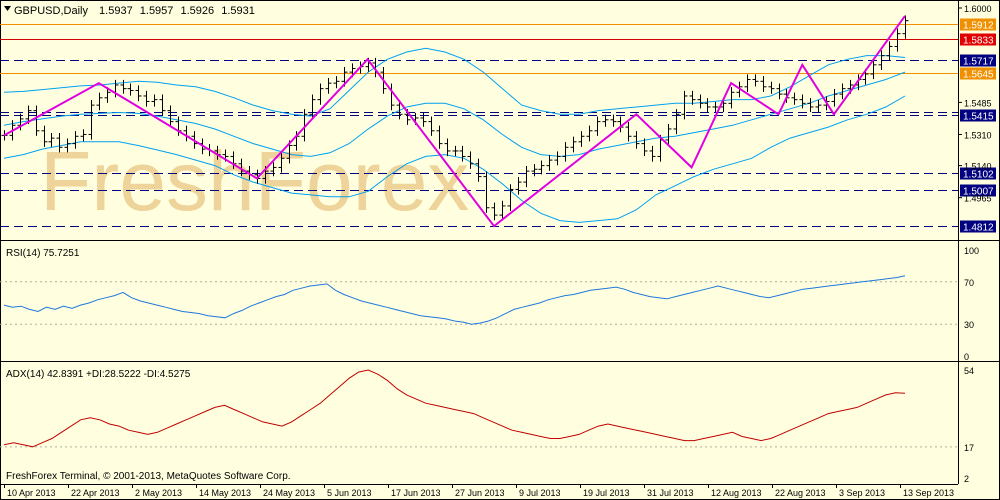 Image resolution: width=1000 pixels, height=500 pixels. I want to click on adx-tick-label: 54, so click(969, 371).